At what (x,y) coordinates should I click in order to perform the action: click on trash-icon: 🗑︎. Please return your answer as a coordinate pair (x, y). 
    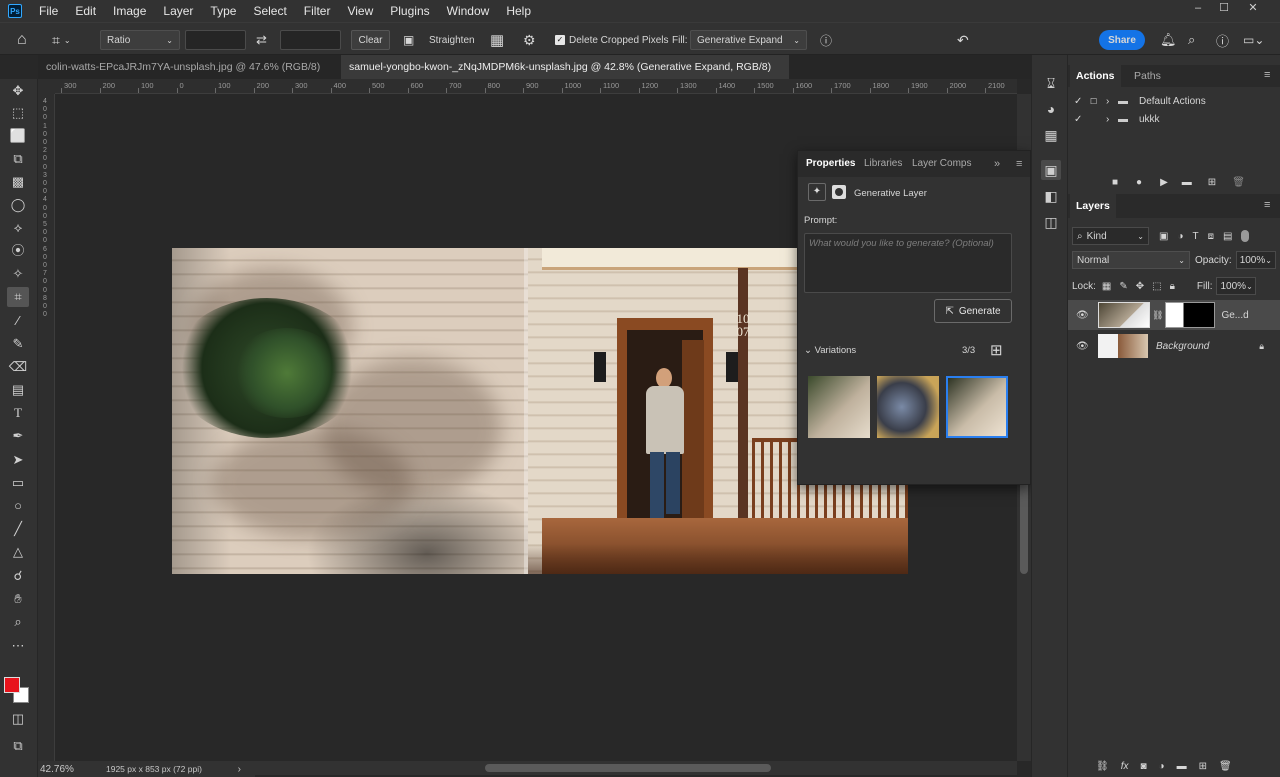
    Looking at the image, I should click on (1238, 182).